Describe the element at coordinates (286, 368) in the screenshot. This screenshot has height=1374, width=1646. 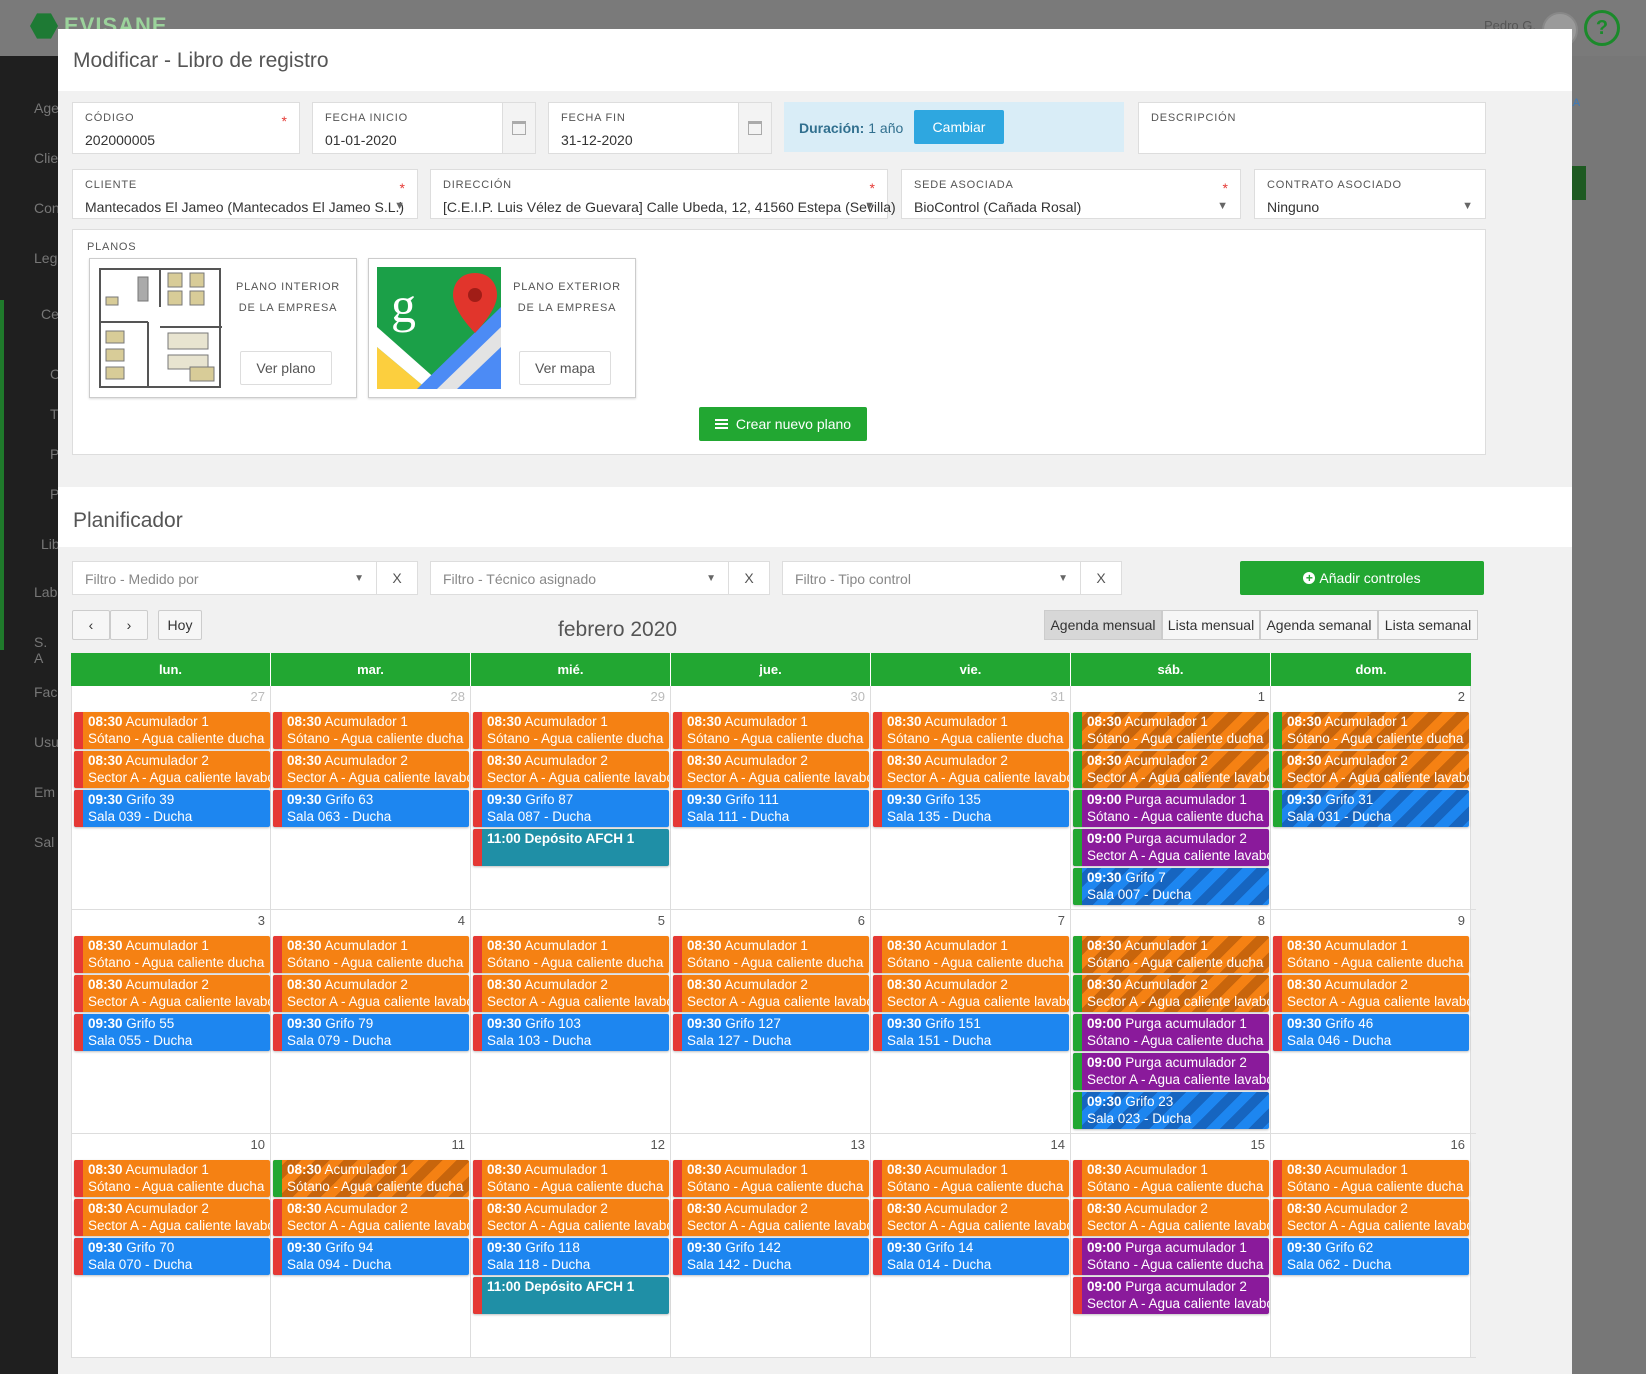
I see `ver-plano-button: Ver plano` at that location.